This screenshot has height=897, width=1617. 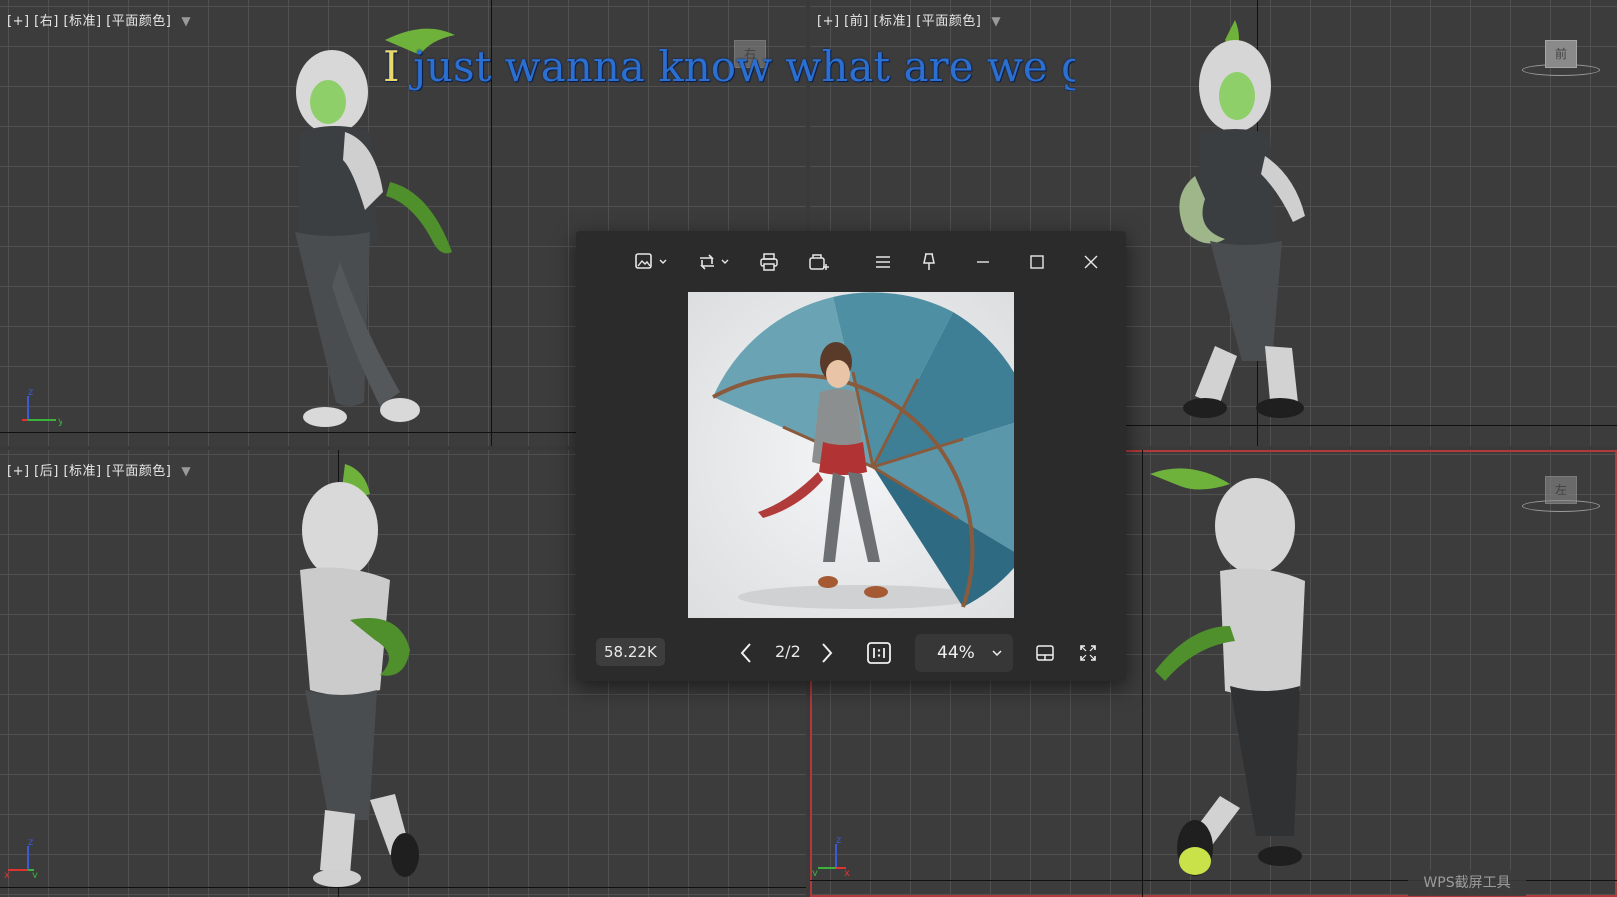 I want to click on axis-gizmo: z y, so click(x=42, y=407).